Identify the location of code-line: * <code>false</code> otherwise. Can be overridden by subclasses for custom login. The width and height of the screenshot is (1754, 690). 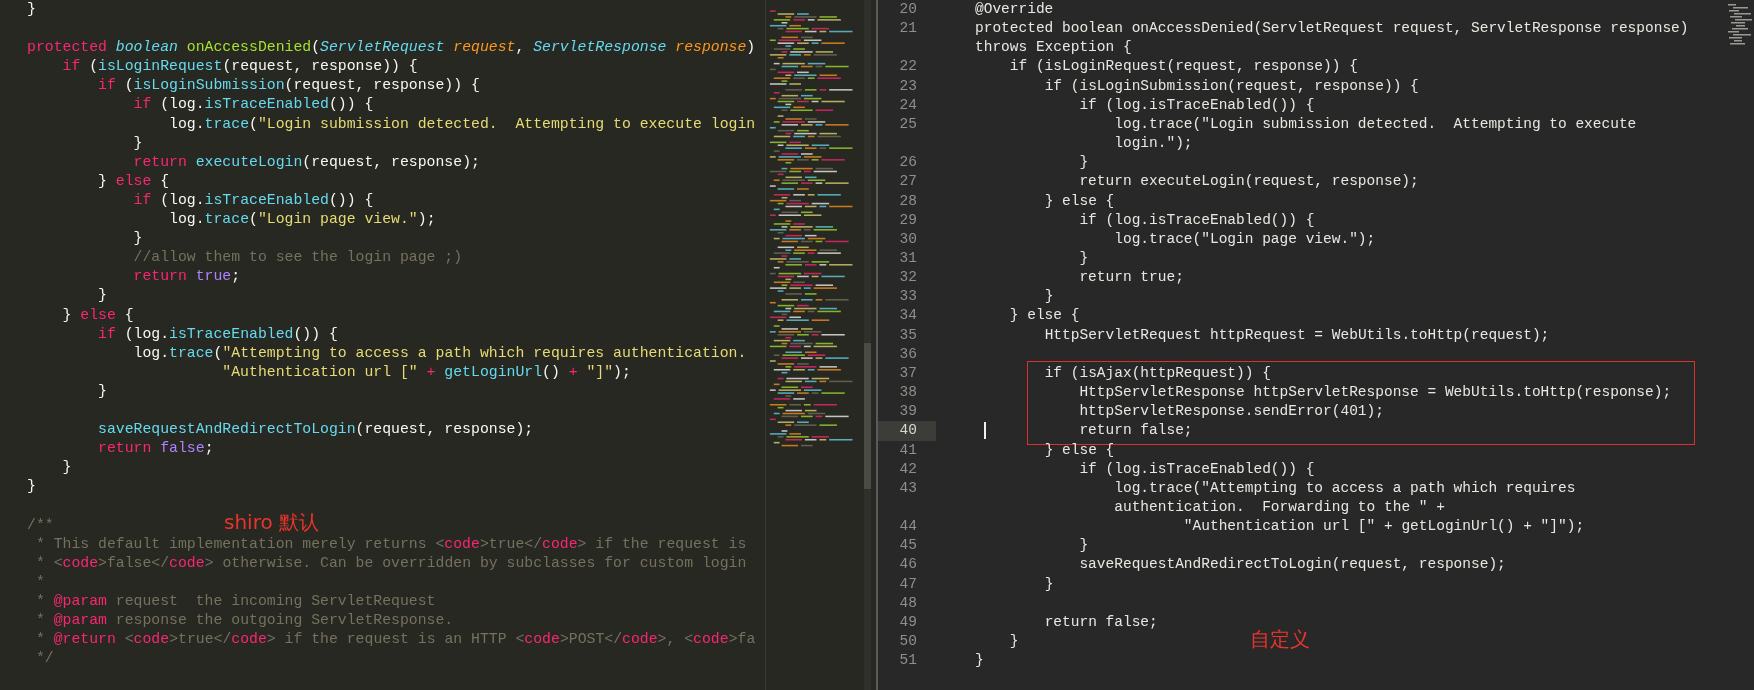
(391, 562).